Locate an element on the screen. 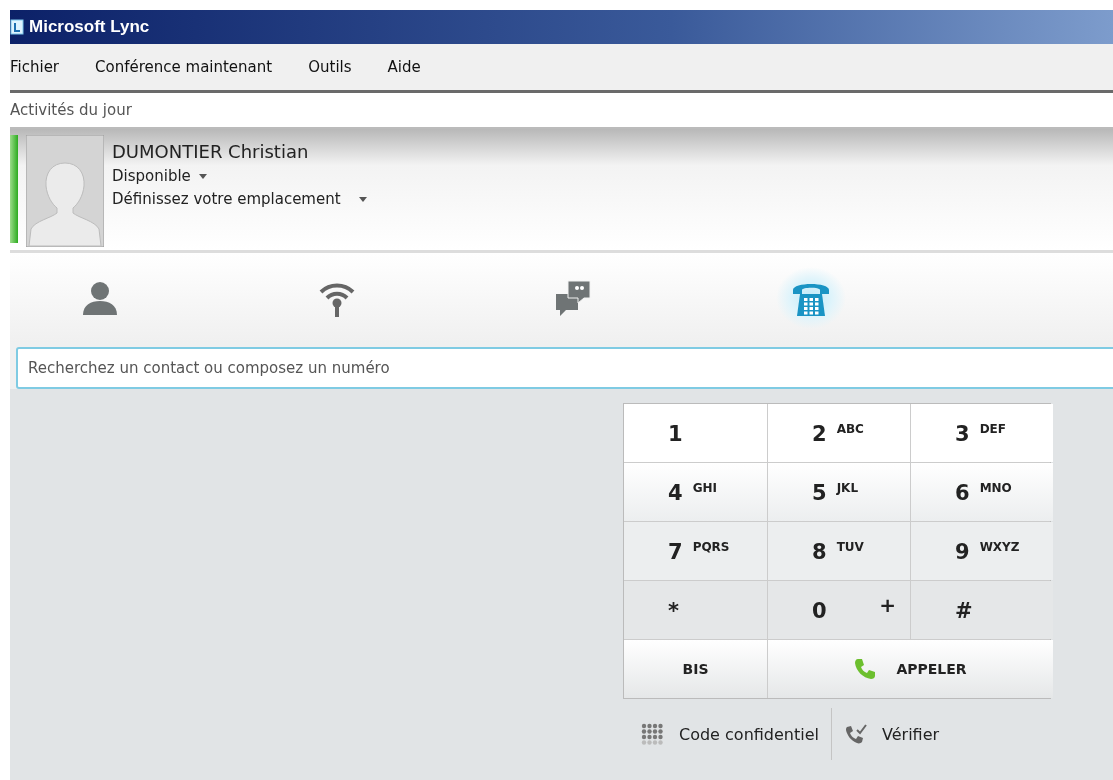 The image size is (1113, 780). menu-item: Conférence maintenant is located at coordinates (184, 67).